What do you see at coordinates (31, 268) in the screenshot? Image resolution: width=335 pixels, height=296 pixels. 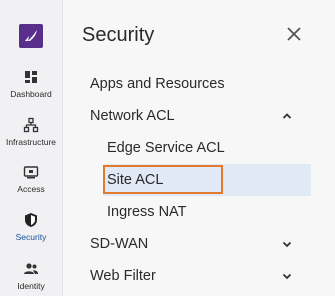 I see `identity-icon` at bounding box center [31, 268].